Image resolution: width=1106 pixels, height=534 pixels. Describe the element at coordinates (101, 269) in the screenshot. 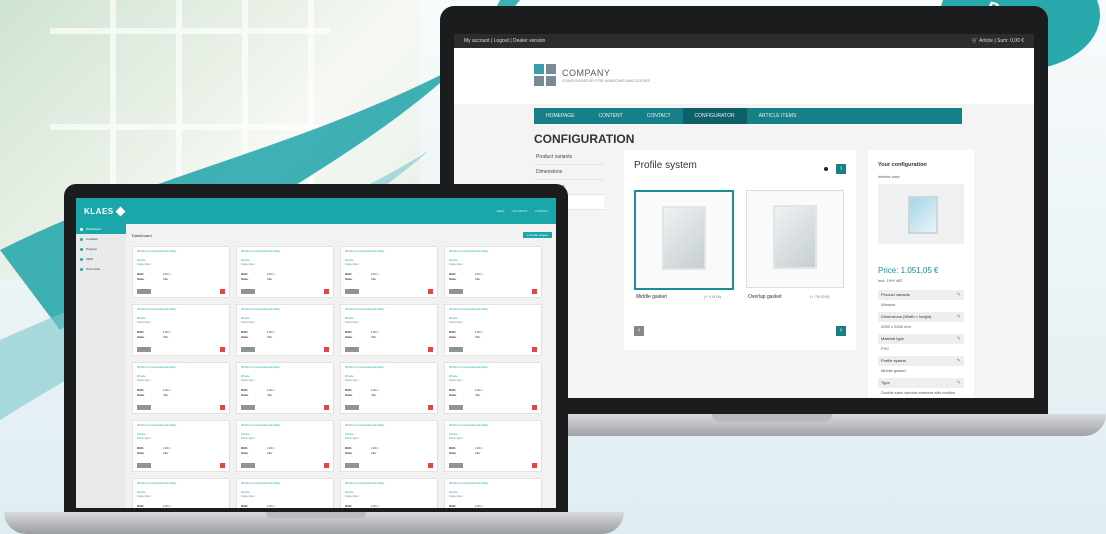

I see `sidebar-item-team-chat: Team chat` at that location.